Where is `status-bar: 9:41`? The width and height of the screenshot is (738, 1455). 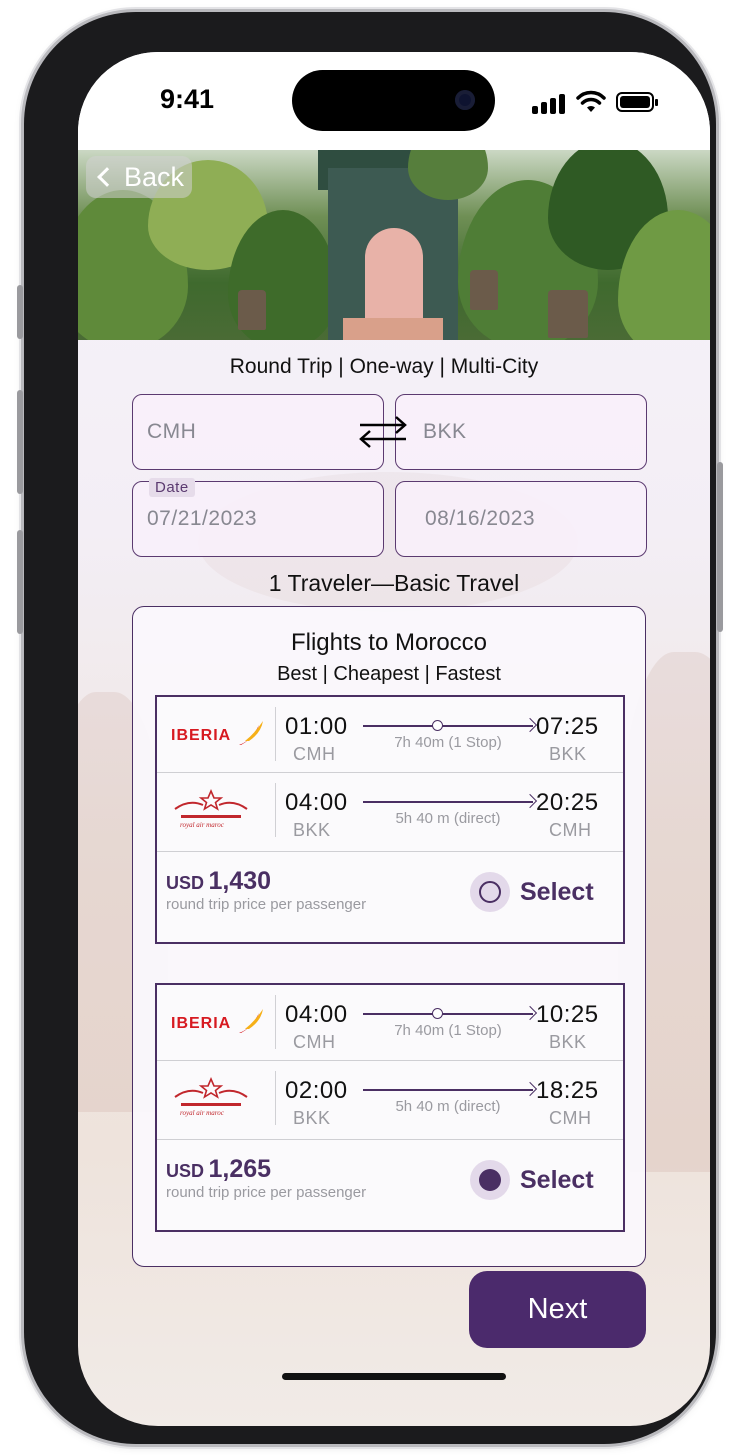
status-bar: 9:41 is located at coordinates (394, 101).